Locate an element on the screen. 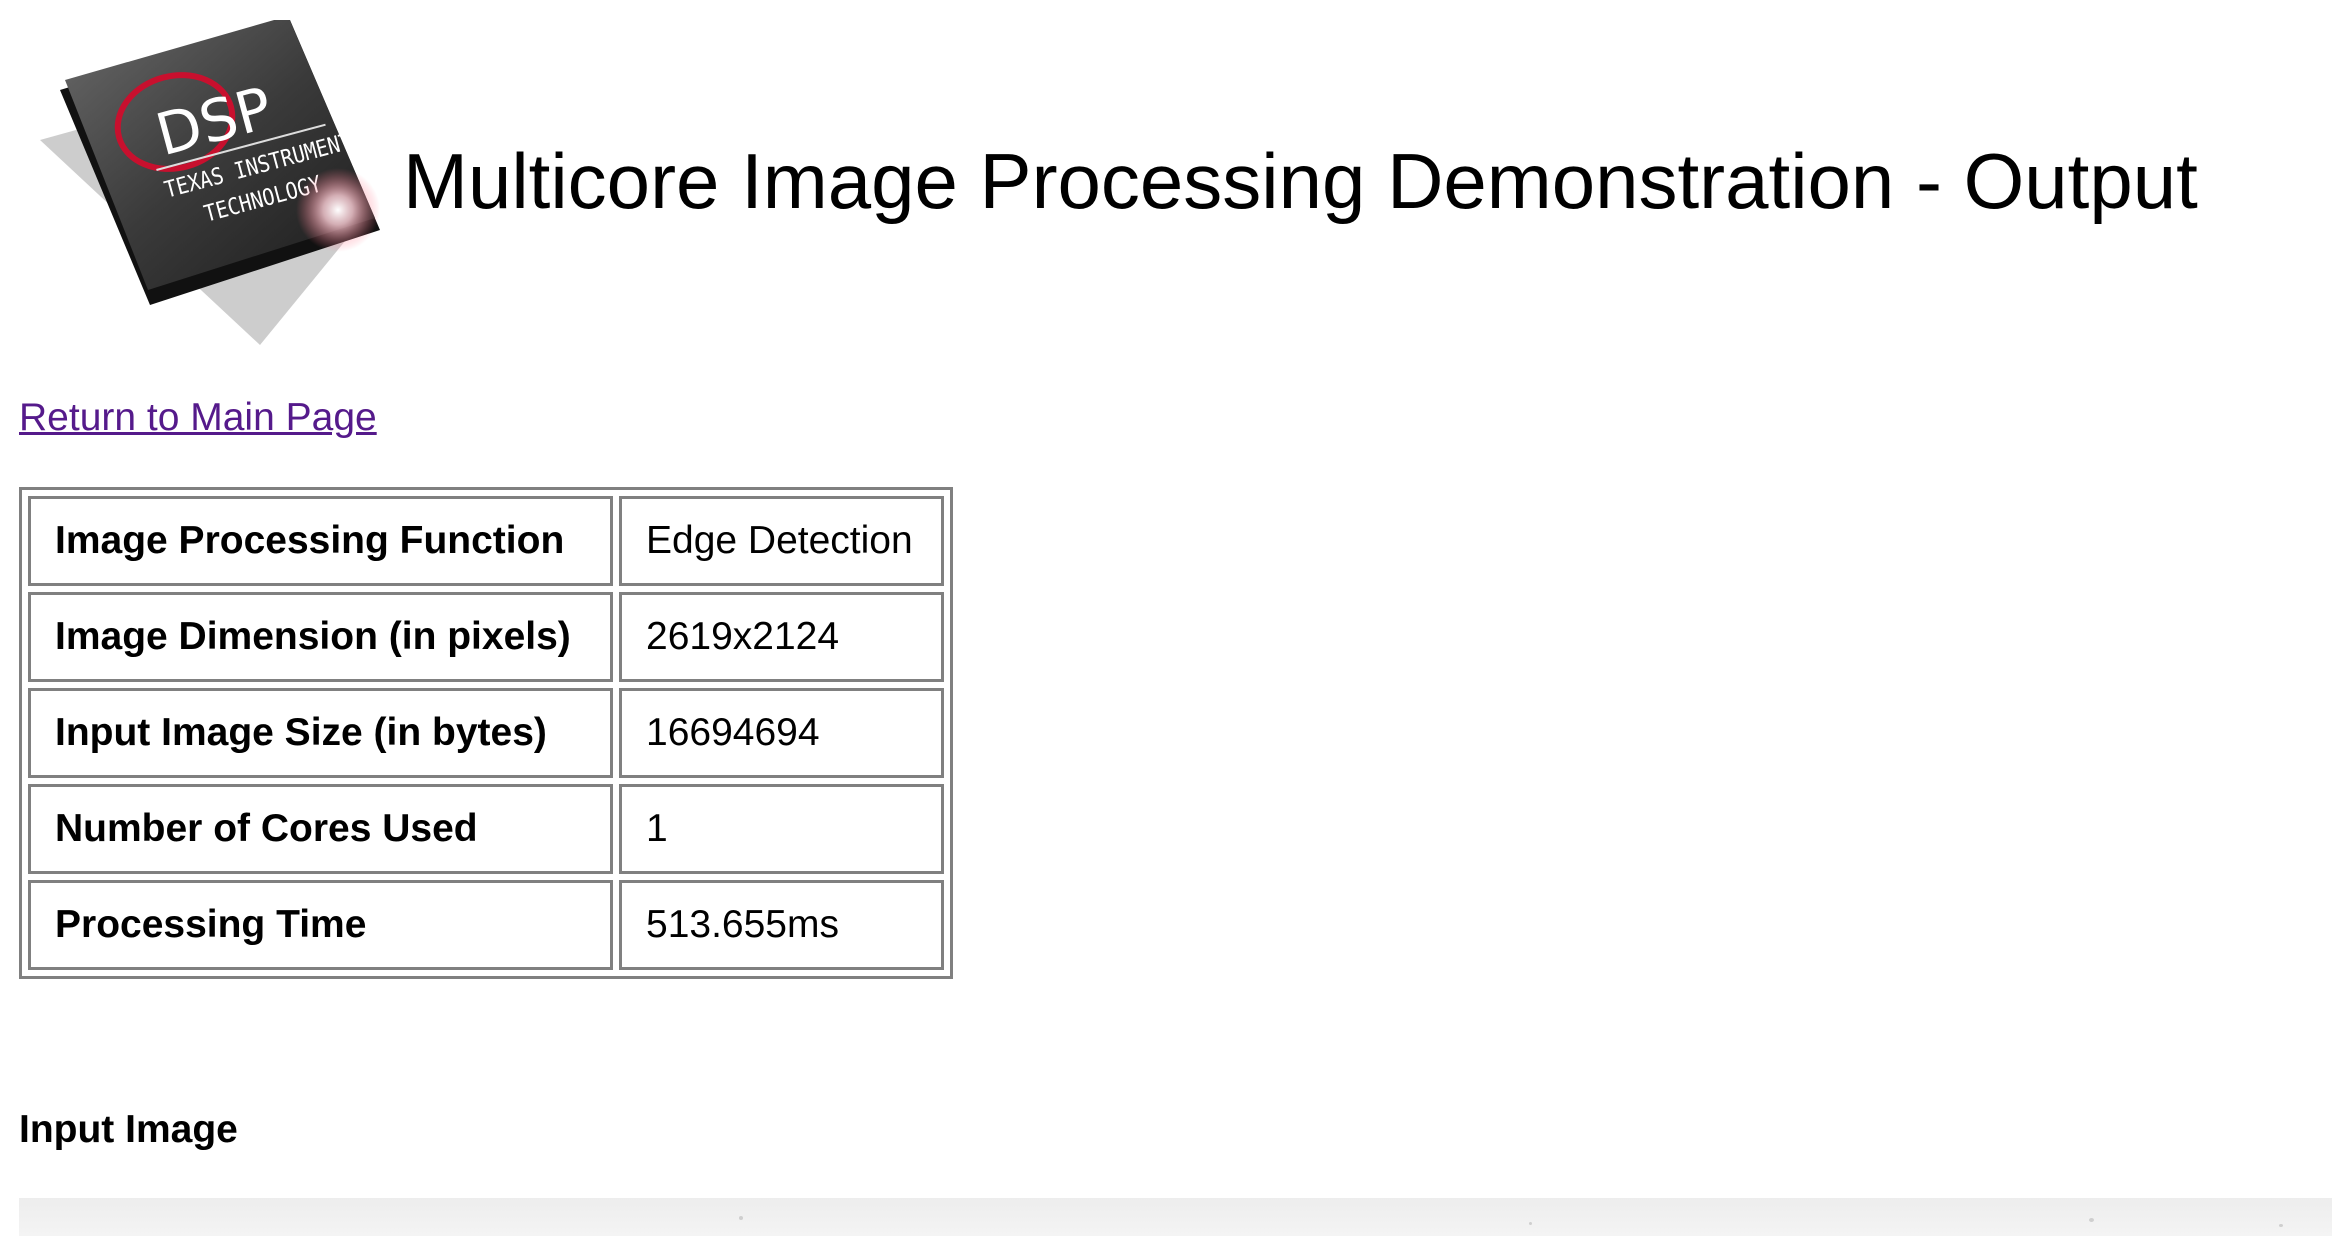 This screenshot has width=2332, height=1236. table-row: Number of Cores Used 1 is located at coordinates (486, 829).